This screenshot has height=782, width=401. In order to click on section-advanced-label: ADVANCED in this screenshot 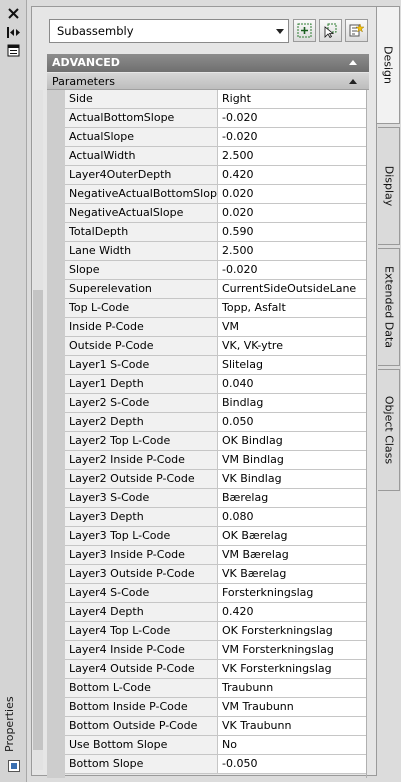, I will do `click(86, 62)`.